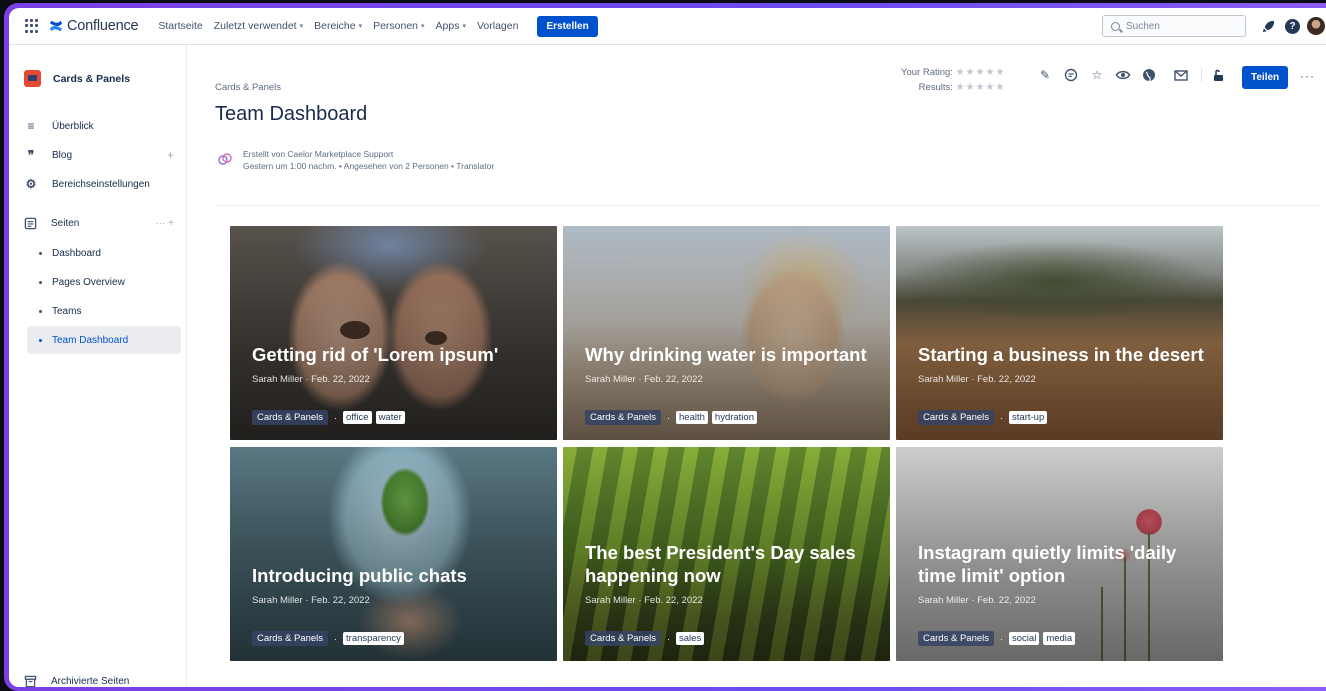 The height and width of the screenshot is (691, 1326). Describe the element at coordinates (1059, 638) in the screenshot. I see `card-label-tag: media` at that location.